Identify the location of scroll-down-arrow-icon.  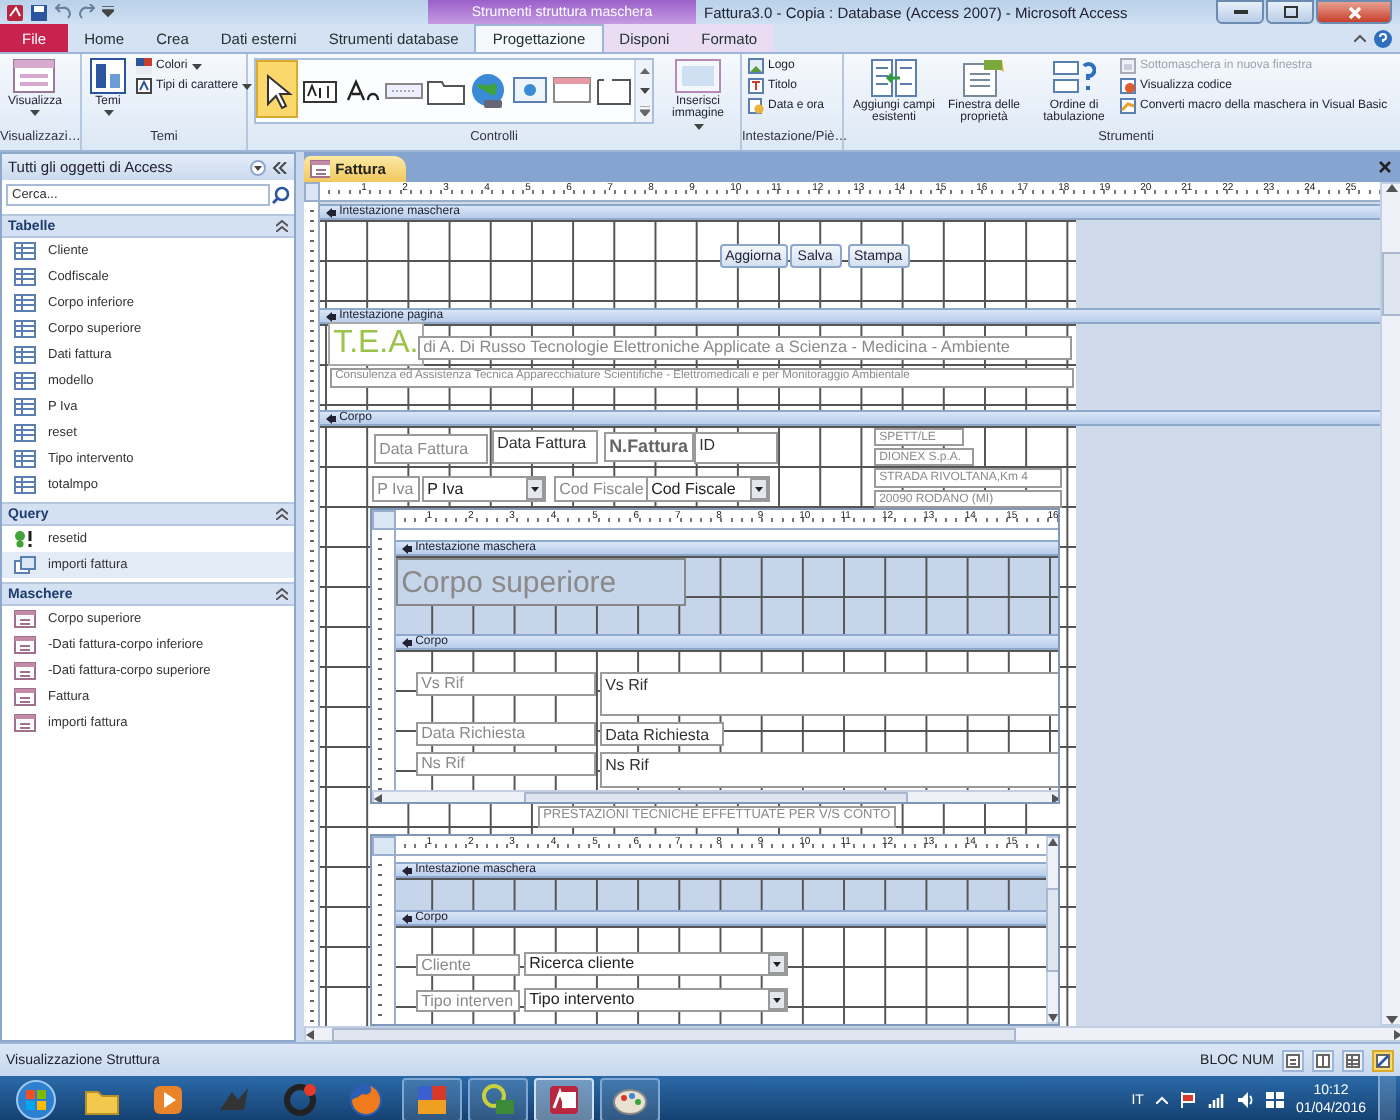
(644, 90).